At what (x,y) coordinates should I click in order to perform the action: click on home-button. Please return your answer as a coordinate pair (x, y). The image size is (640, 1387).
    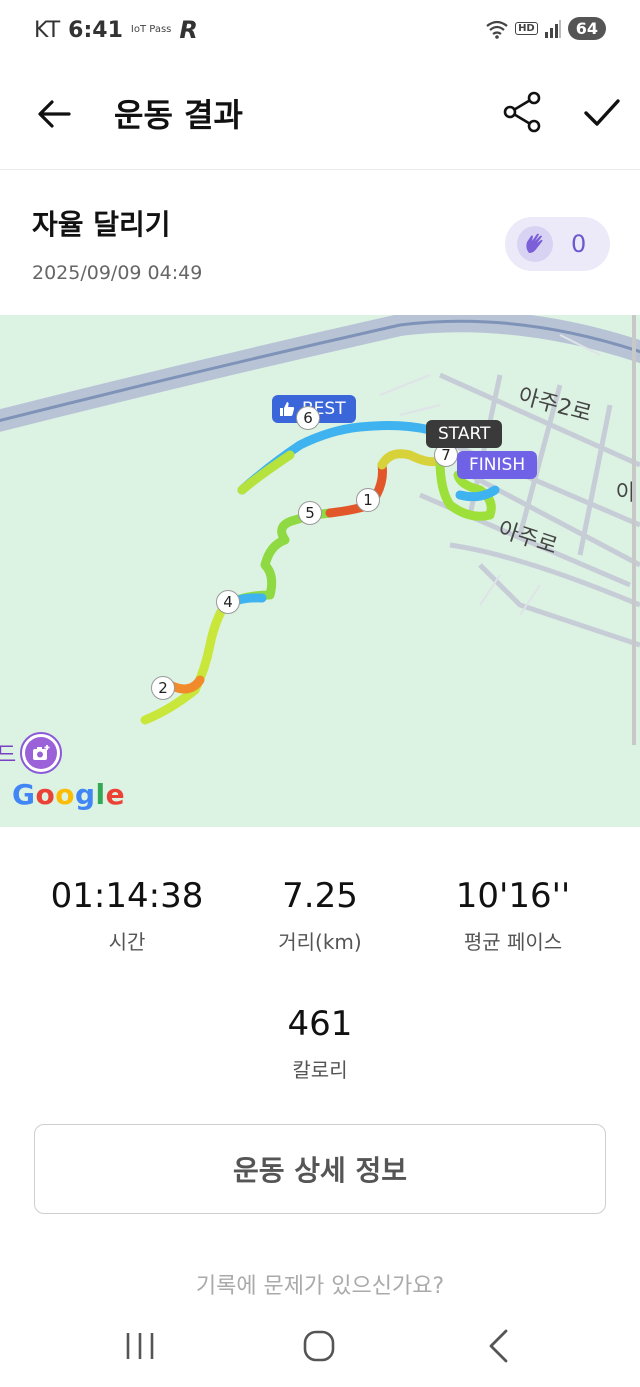
    Looking at the image, I should click on (319, 1346).